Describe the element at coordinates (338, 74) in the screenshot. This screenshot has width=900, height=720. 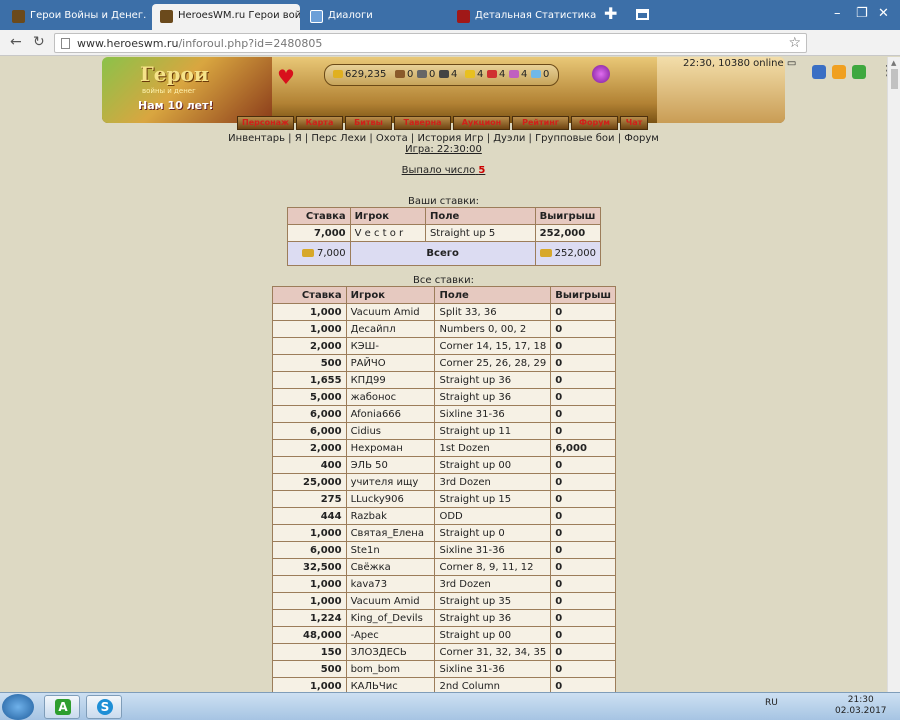
I see `gold-icon` at that location.